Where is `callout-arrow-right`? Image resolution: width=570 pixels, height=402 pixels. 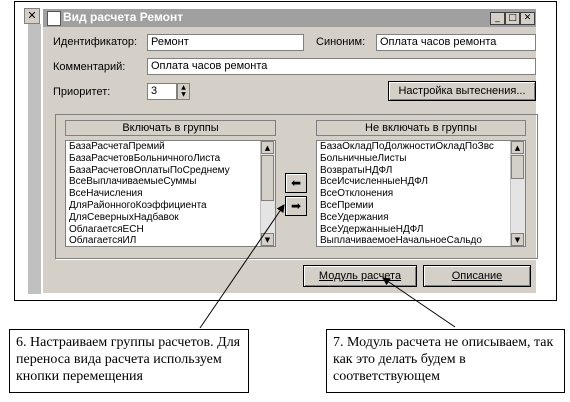
callout-arrow-right is located at coordinates (419, 302).